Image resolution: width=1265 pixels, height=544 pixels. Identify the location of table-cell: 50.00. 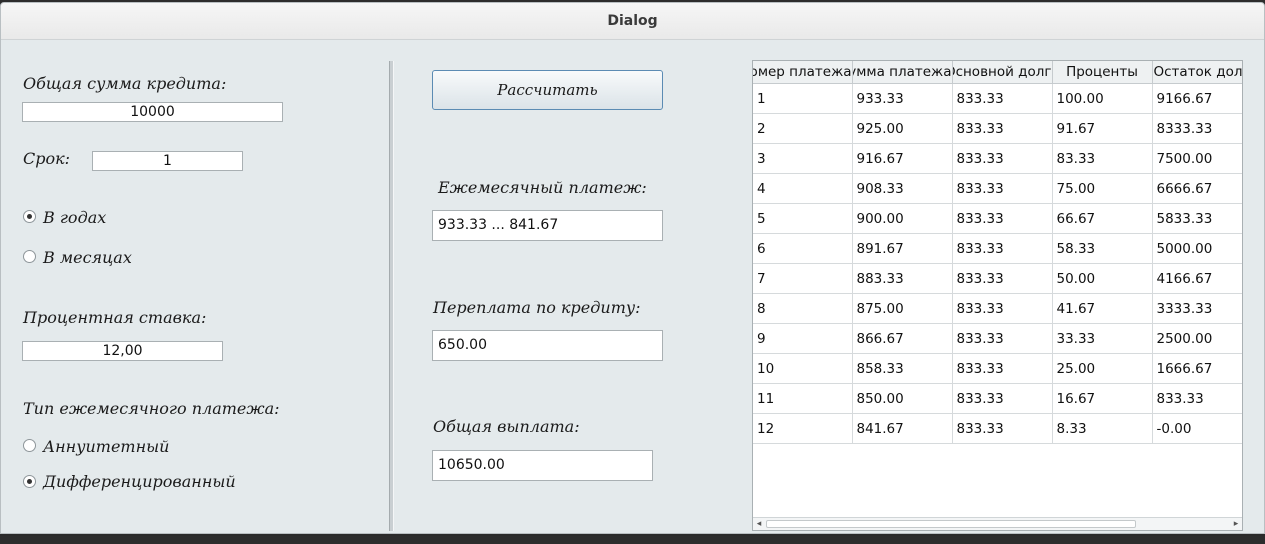
(1102, 278).